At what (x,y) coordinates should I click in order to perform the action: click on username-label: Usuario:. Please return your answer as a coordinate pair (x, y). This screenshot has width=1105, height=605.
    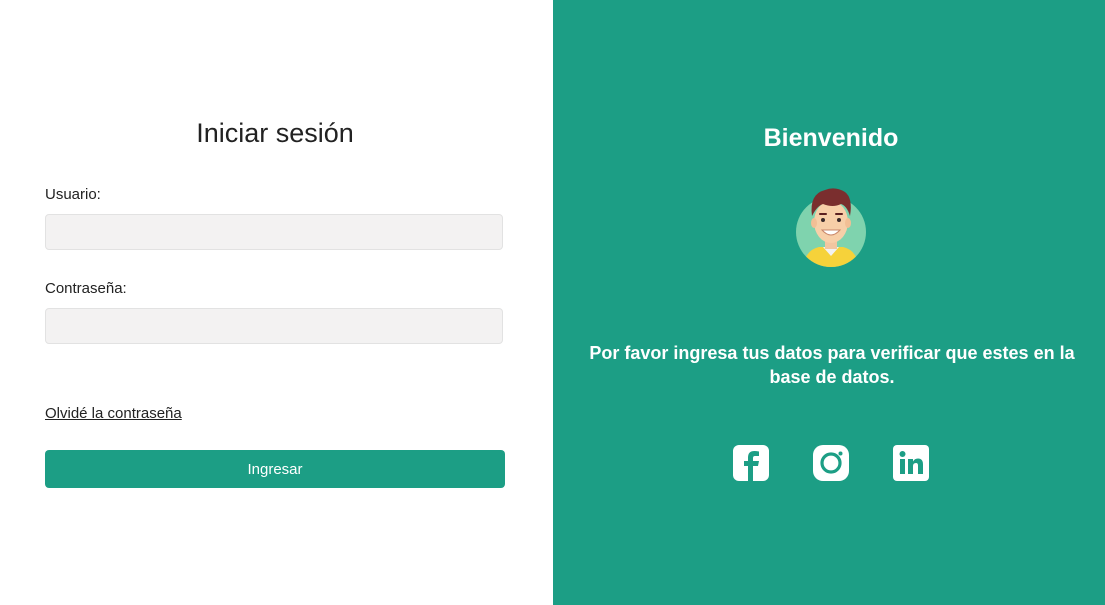
    Looking at the image, I should click on (73, 194).